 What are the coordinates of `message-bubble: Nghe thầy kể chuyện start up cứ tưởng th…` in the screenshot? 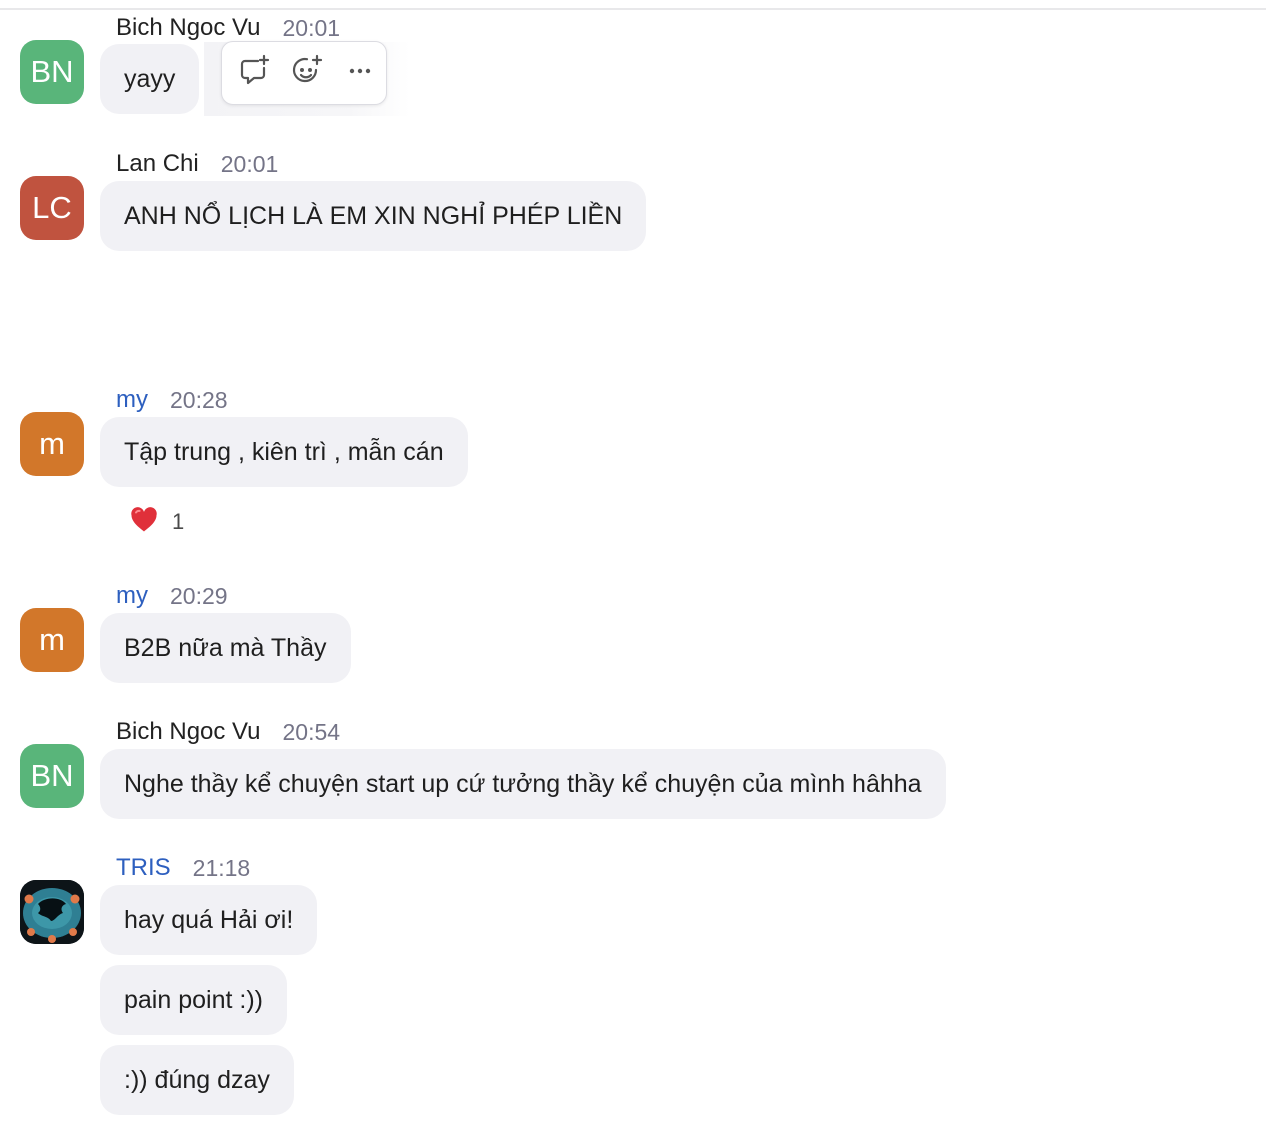 It's located at (523, 784).